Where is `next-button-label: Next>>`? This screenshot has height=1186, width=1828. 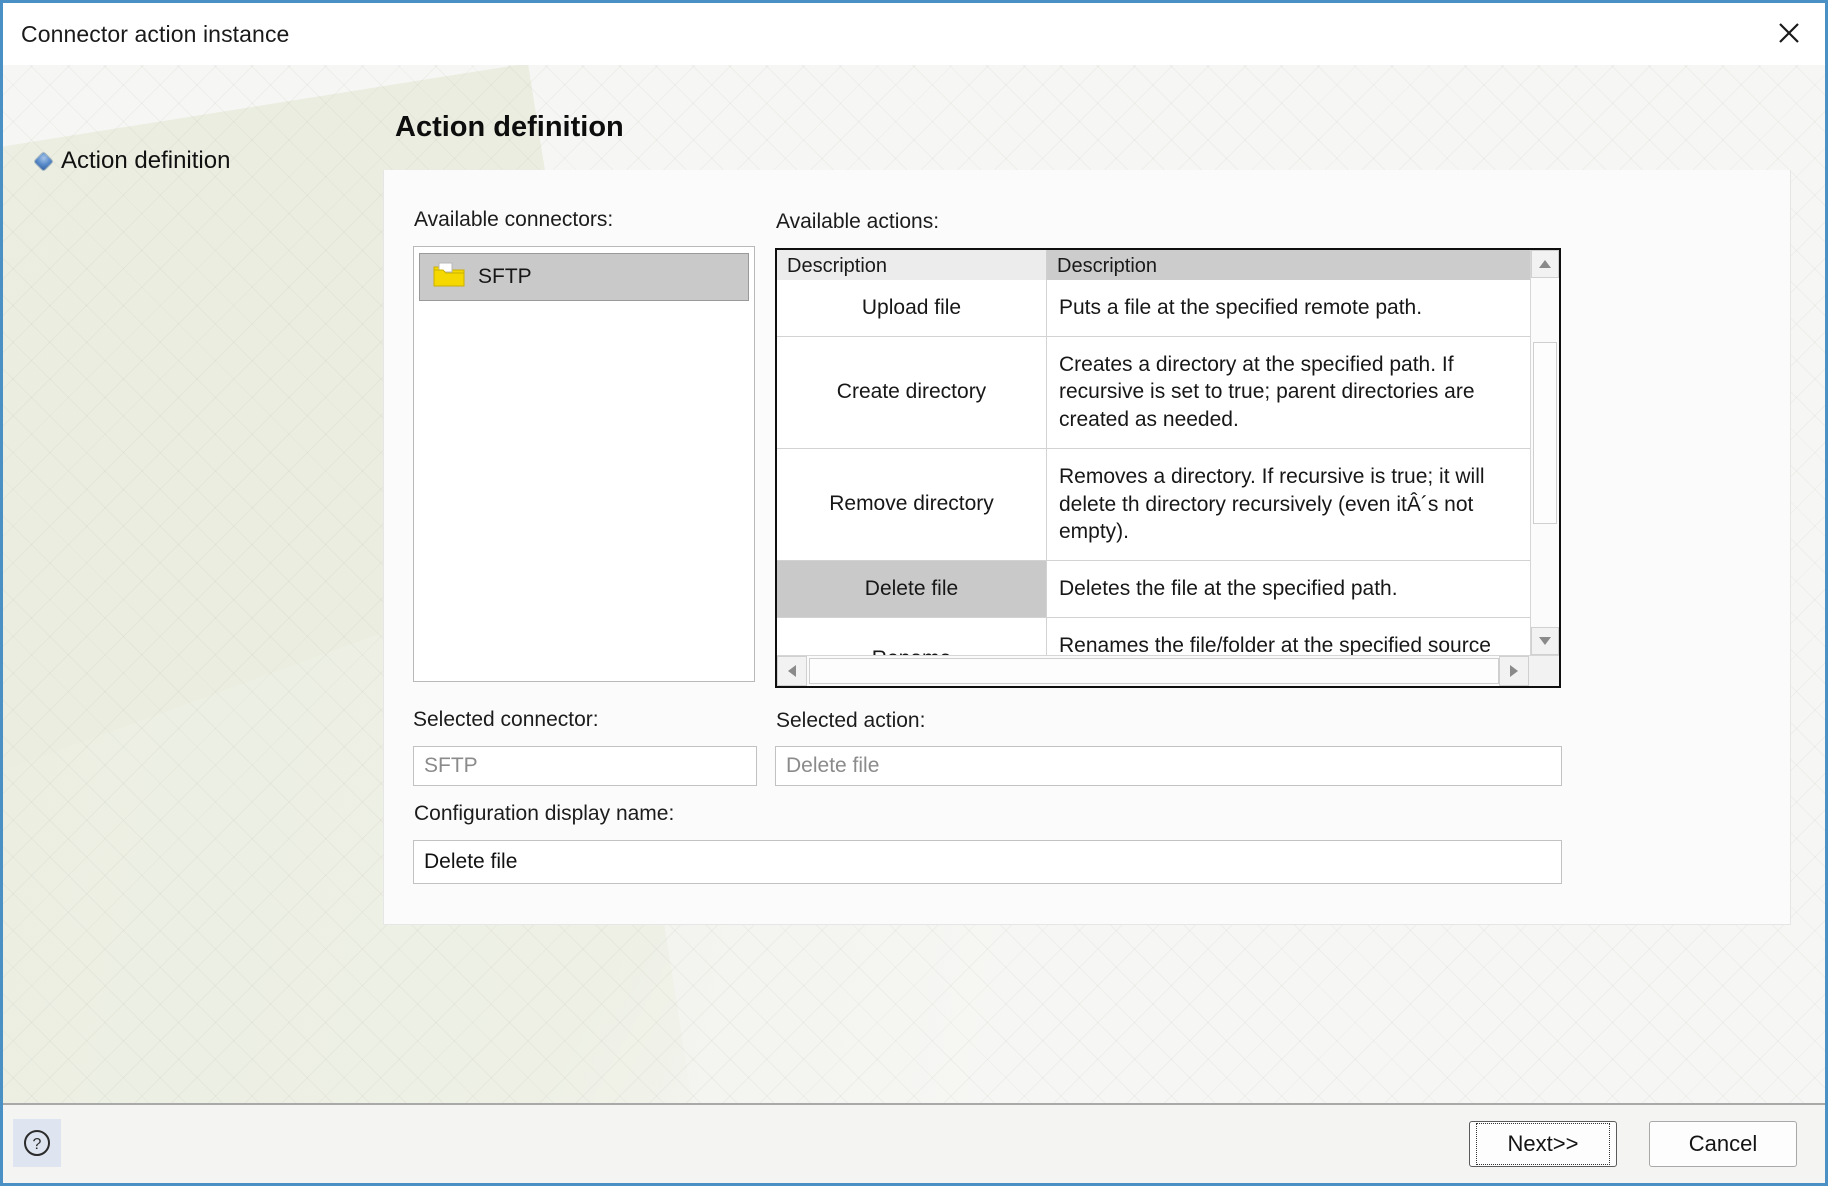
next-button-label: Next>> is located at coordinates (1543, 1144).